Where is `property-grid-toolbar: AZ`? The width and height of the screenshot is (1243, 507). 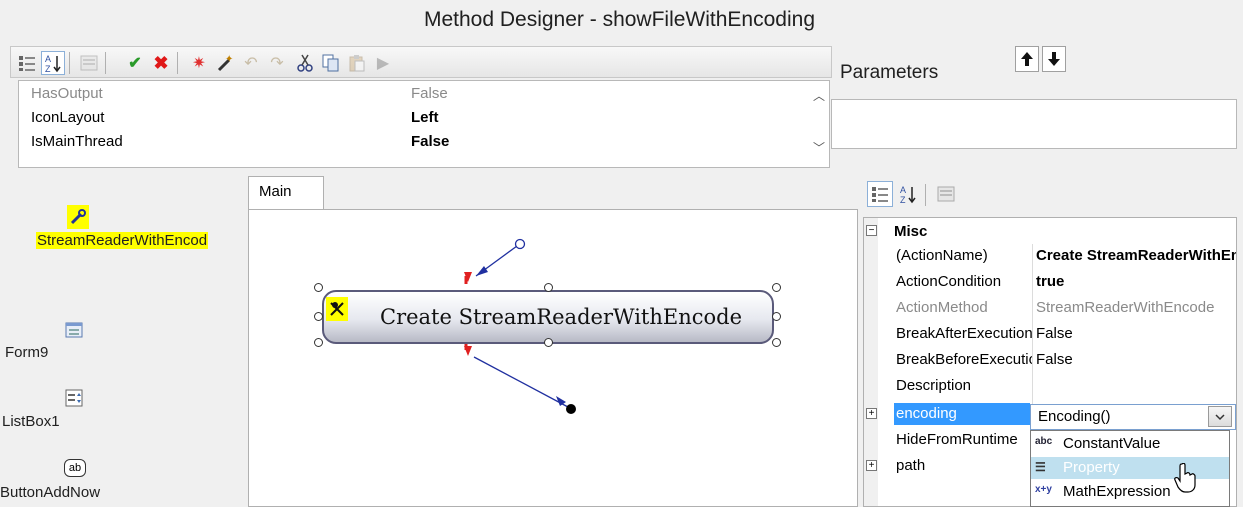
property-grid-toolbar: AZ is located at coordinates (1050, 195).